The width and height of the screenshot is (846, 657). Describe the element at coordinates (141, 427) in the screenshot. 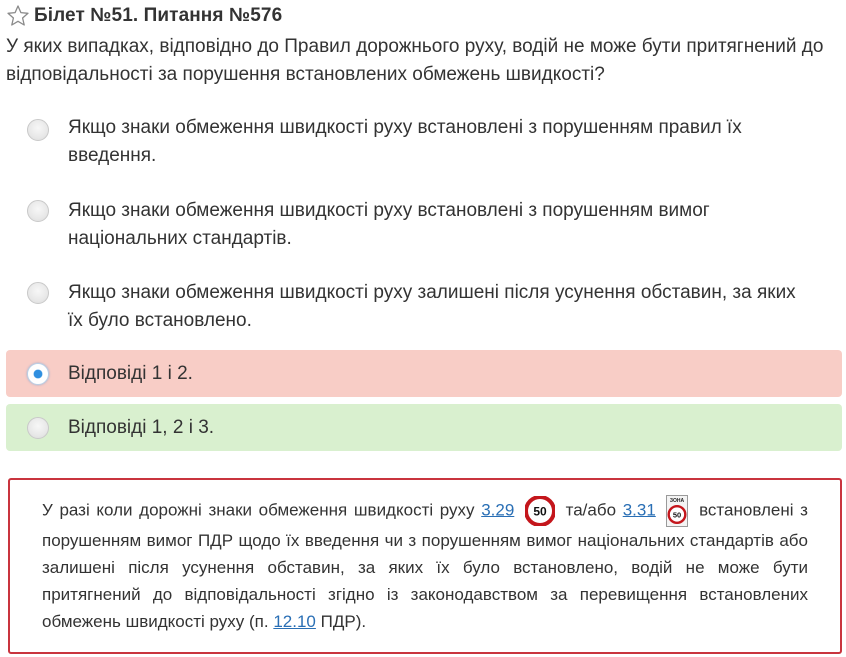

I see `answer-label: Відповіді 1, 2 і 3.` at that location.